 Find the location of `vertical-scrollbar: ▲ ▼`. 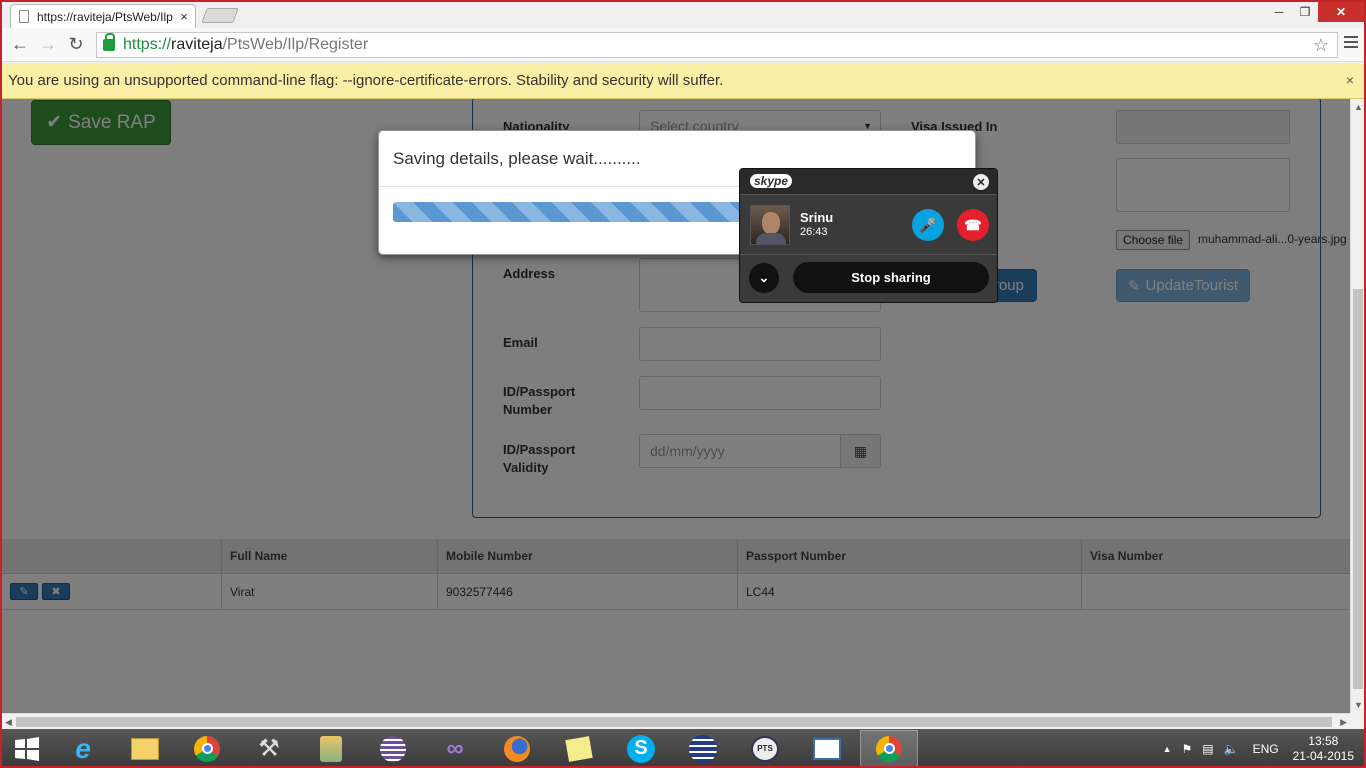

vertical-scrollbar: ▲ ▼ is located at coordinates (1357, 406).